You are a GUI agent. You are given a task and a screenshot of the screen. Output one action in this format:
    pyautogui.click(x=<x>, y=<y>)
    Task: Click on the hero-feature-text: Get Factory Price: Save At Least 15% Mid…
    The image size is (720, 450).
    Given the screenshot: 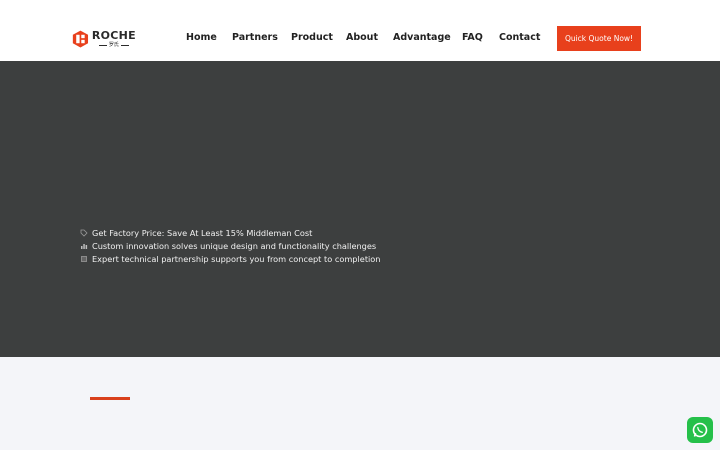 What is the action you would take?
    pyautogui.click(x=202, y=233)
    